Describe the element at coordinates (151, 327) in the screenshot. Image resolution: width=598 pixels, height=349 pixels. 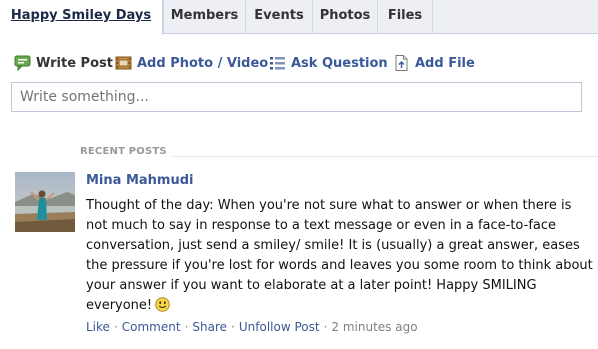
I see `comment-link: Comment` at that location.